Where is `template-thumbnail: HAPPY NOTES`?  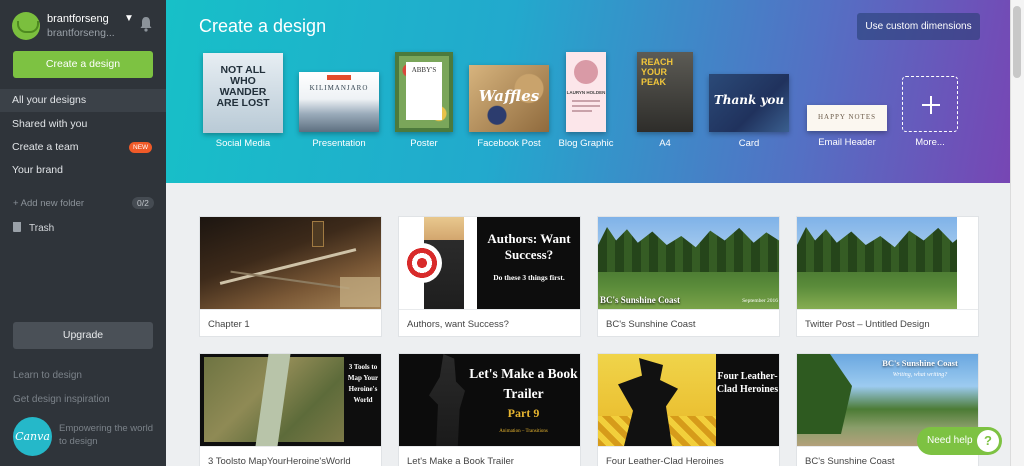 template-thumbnail: HAPPY NOTES is located at coordinates (847, 118).